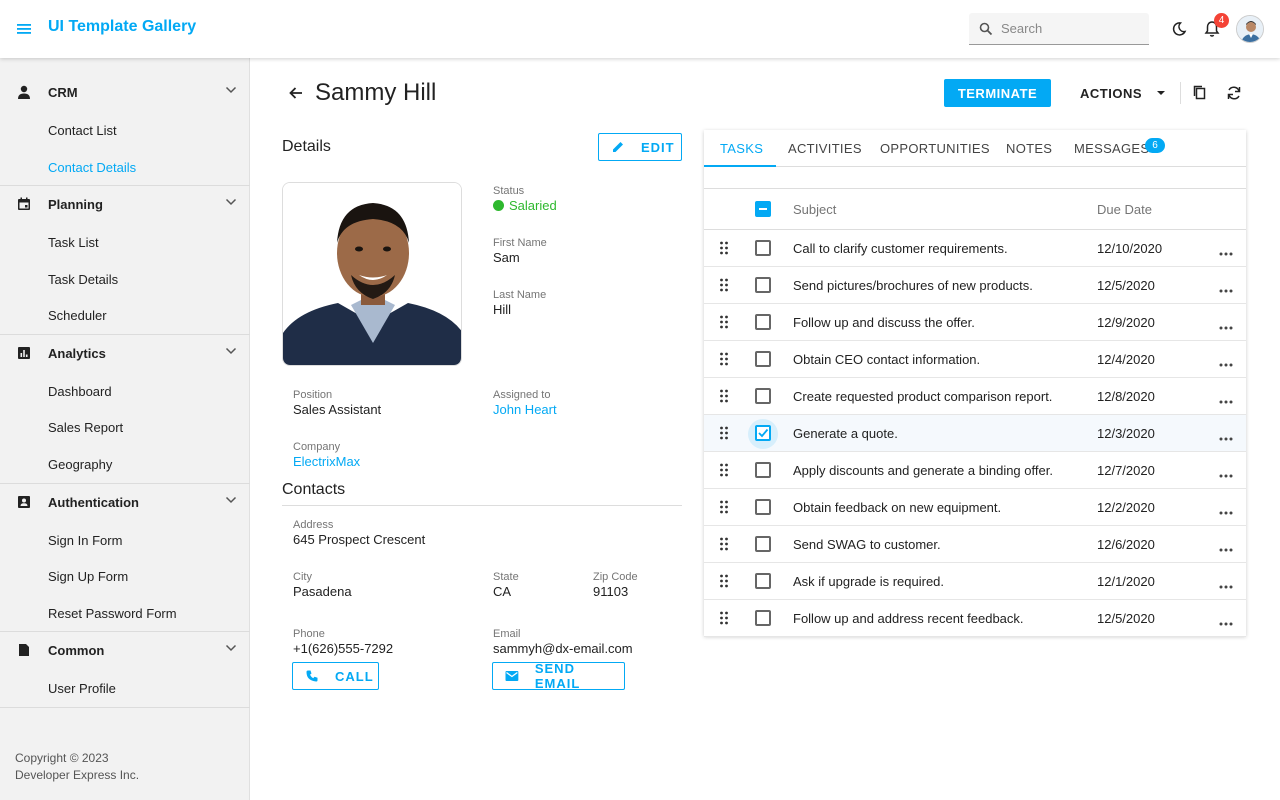 This screenshot has width=1280, height=800. I want to click on table-row: Send SWAG to customer. 12/6/2020, so click(975, 544).